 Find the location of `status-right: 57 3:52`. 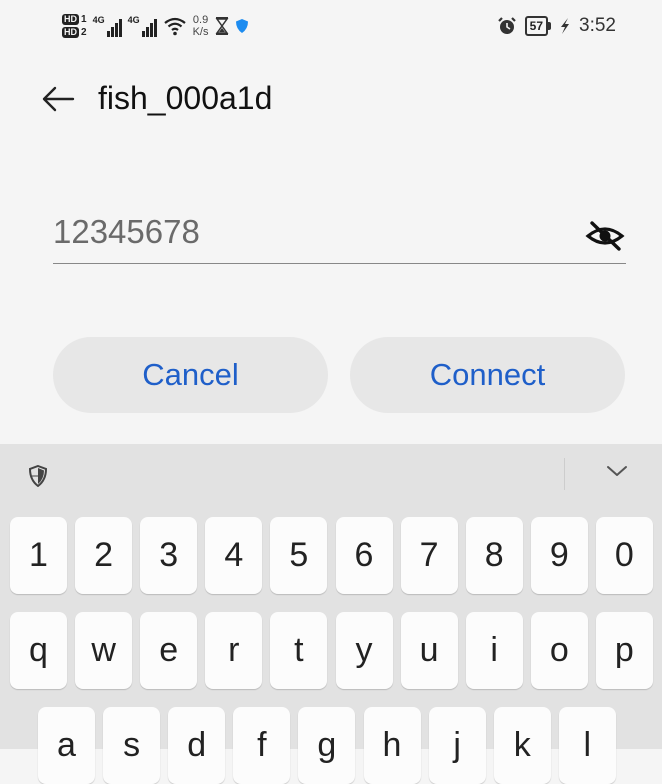

status-right: 57 3:52 is located at coordinates (556, 26).